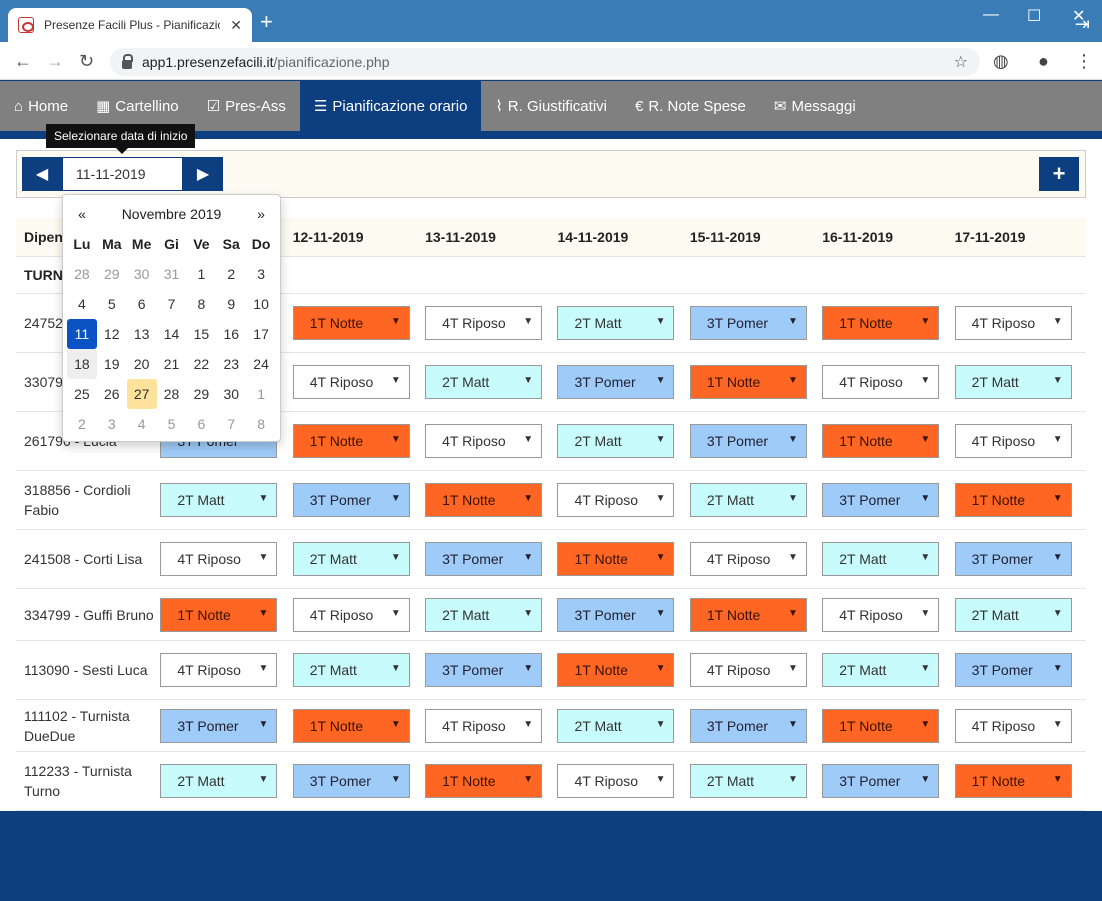 Image resolution: width=1102 pixels, height=901 pixels. I want to click on datepicker-day: 25, so click(82, 394).